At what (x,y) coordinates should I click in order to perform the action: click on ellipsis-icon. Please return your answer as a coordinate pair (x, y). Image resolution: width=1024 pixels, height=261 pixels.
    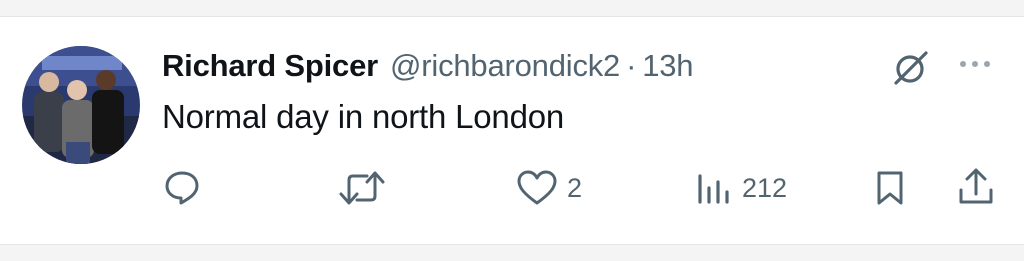
    Looking at the image, I should click on (975, 64).